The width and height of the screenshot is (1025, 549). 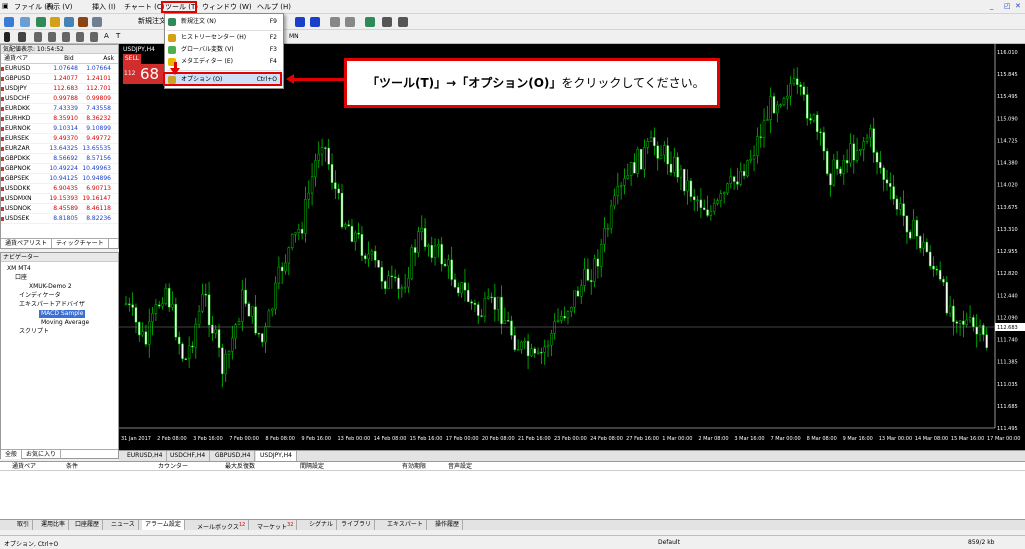 What do you see at coordinates (188, 456) in the screenshot?
I see `chart-tab-usdchf: USDCHF,H4` at bounding box center [188, 456].